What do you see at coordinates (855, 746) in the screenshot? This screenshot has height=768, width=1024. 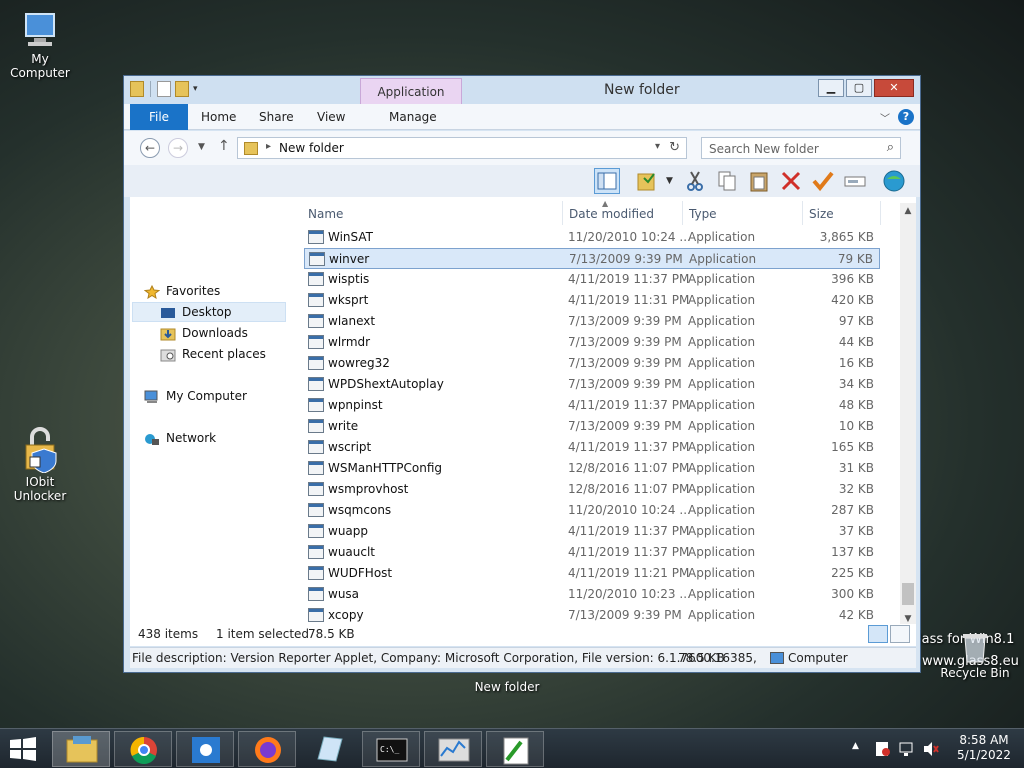 I see `show-hidden-icons-icon: ▲` at bounding box center [855, 746].